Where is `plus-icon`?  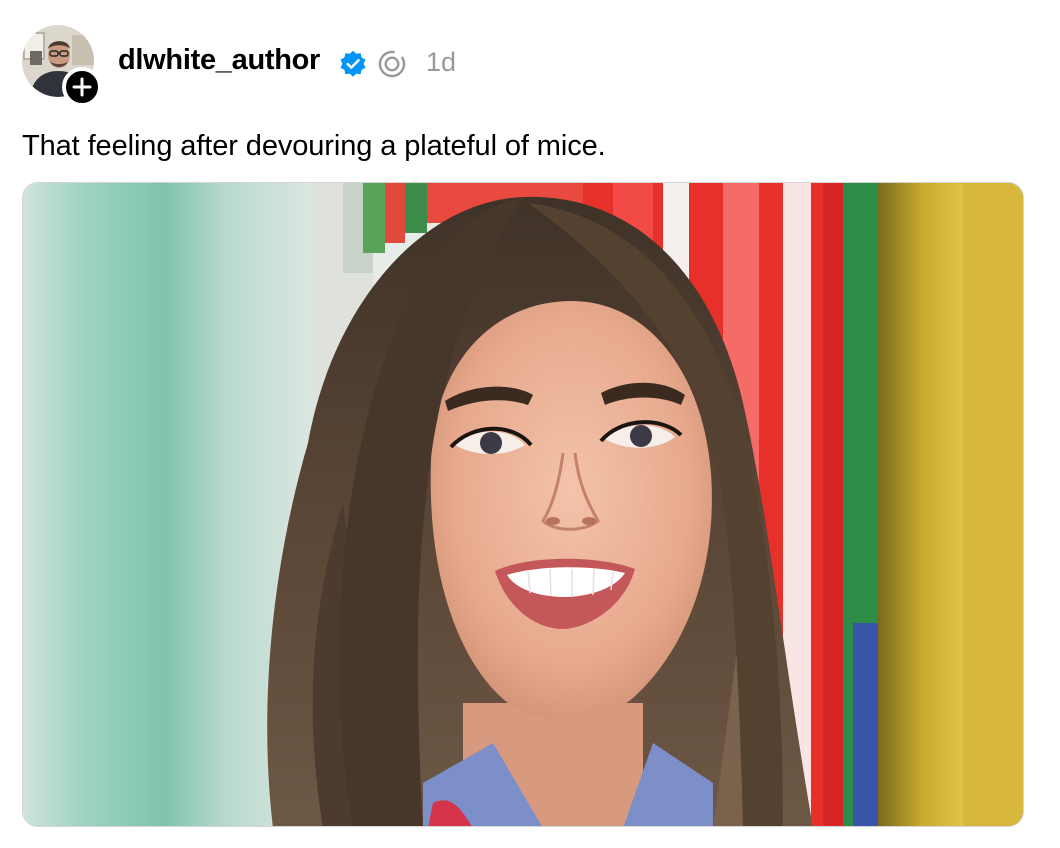 plus-icon is located at coordinates (82, 87).